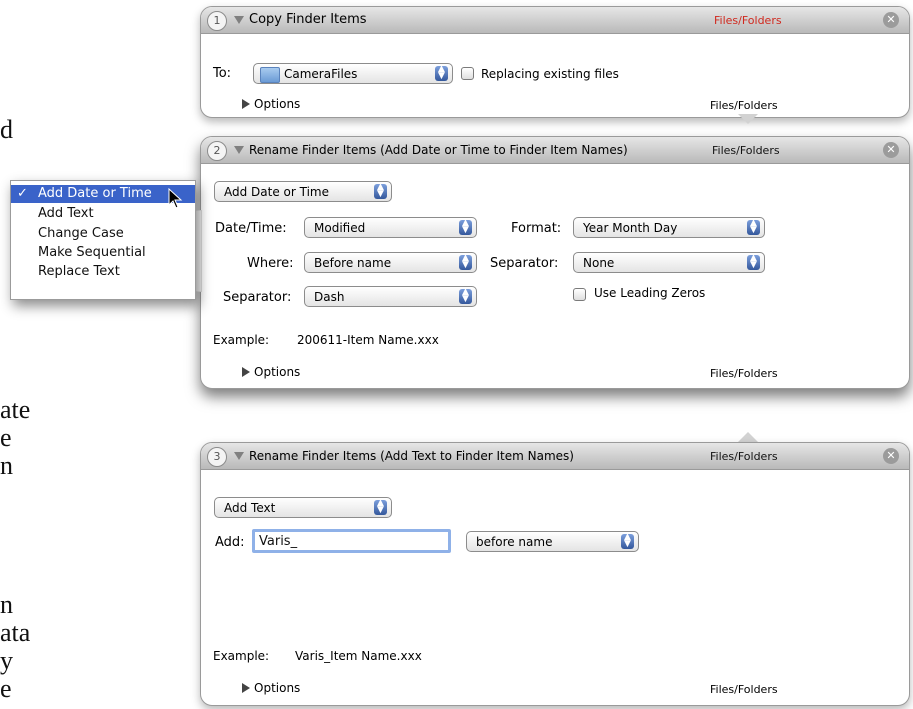 The image size is (913, 709). I want to click on where-value: Before name, so click(353, 263).